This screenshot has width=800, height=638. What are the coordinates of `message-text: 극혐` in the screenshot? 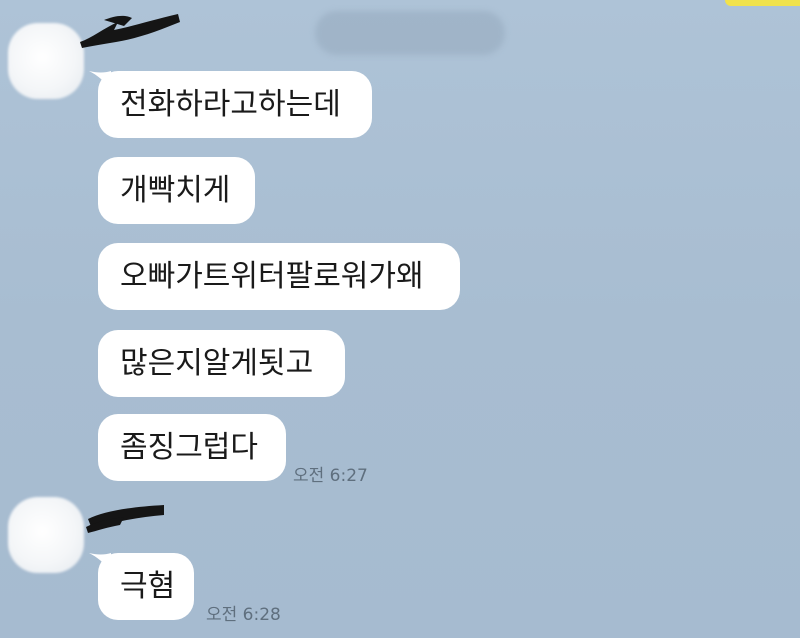 It's located at (148, 586).